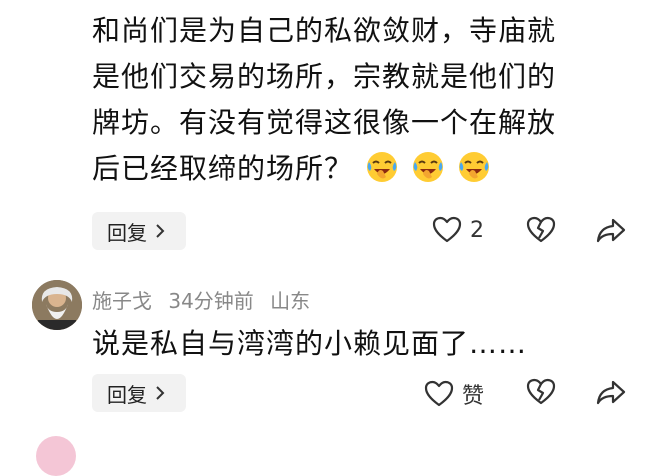 The width and height of the screenshot is (660, 476). What do you see at coordinates (324, 122) in the screenshot?
I see `comment-line: 牌坊。有没有觉得这很像一个在解放` at bounding box center [324, 122].